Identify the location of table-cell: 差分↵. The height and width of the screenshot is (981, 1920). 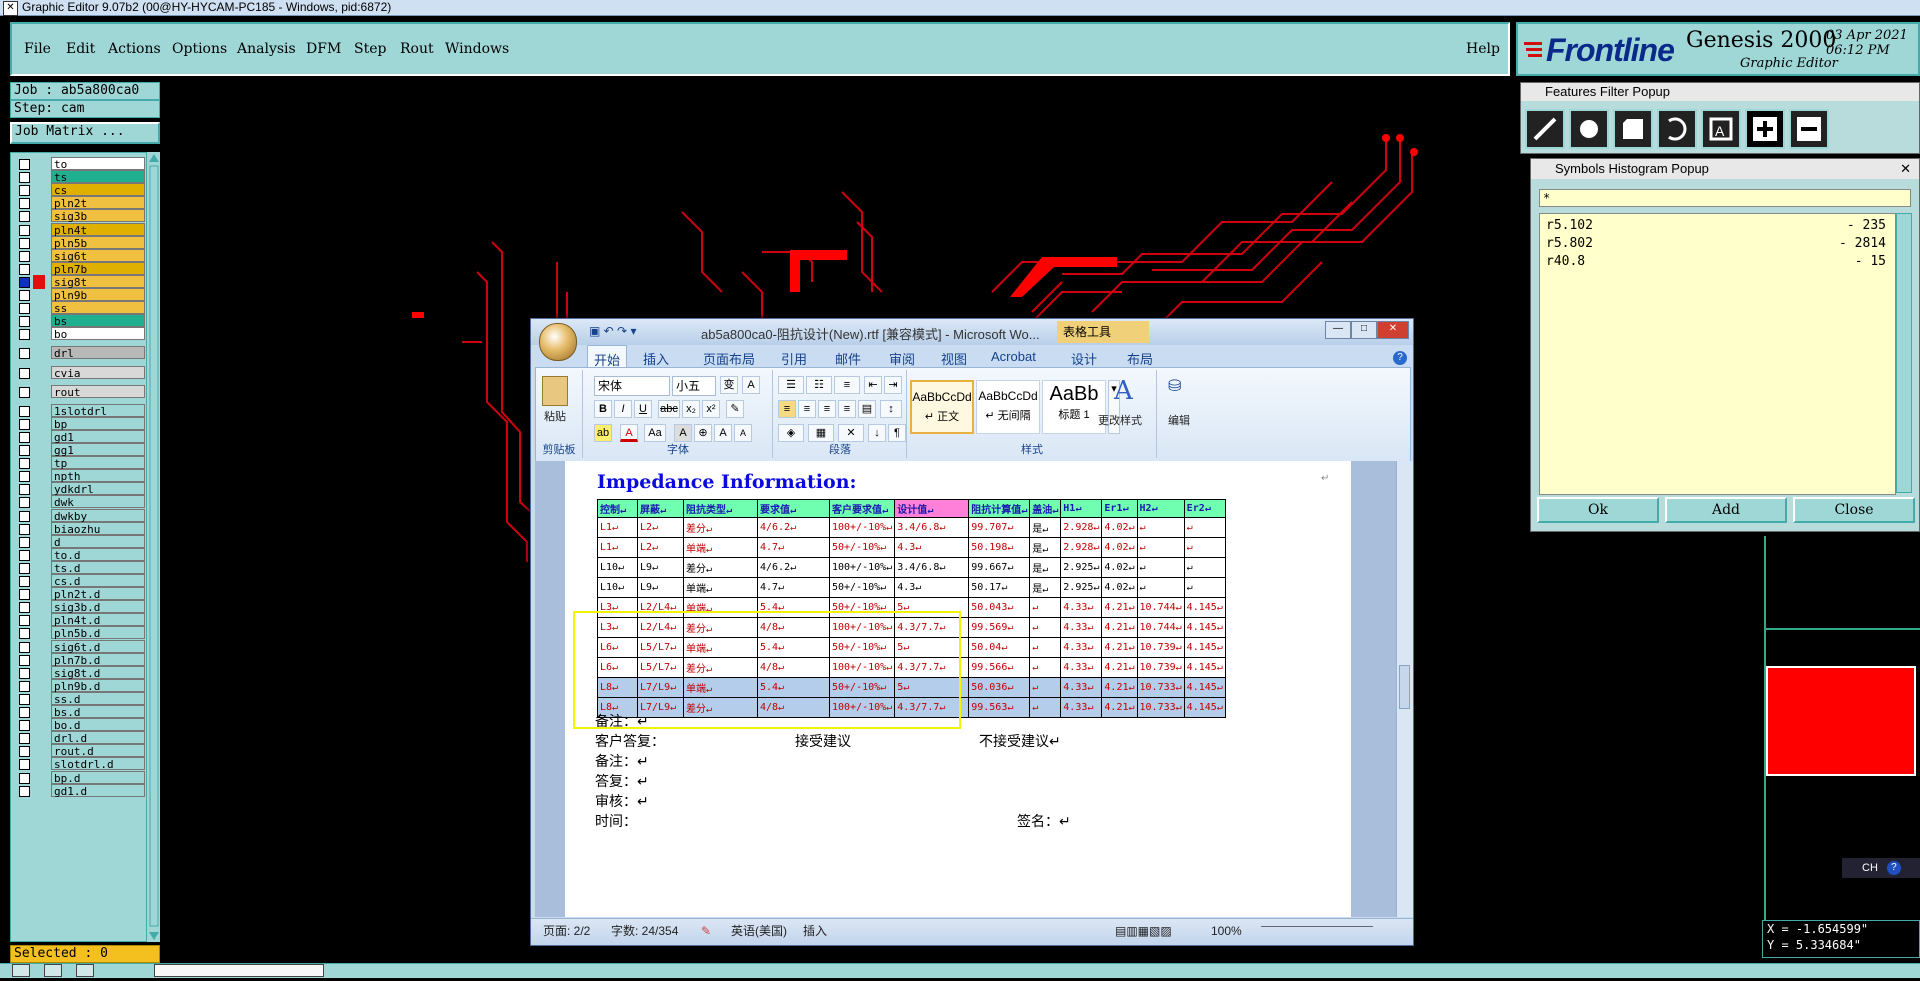
(720, 567).